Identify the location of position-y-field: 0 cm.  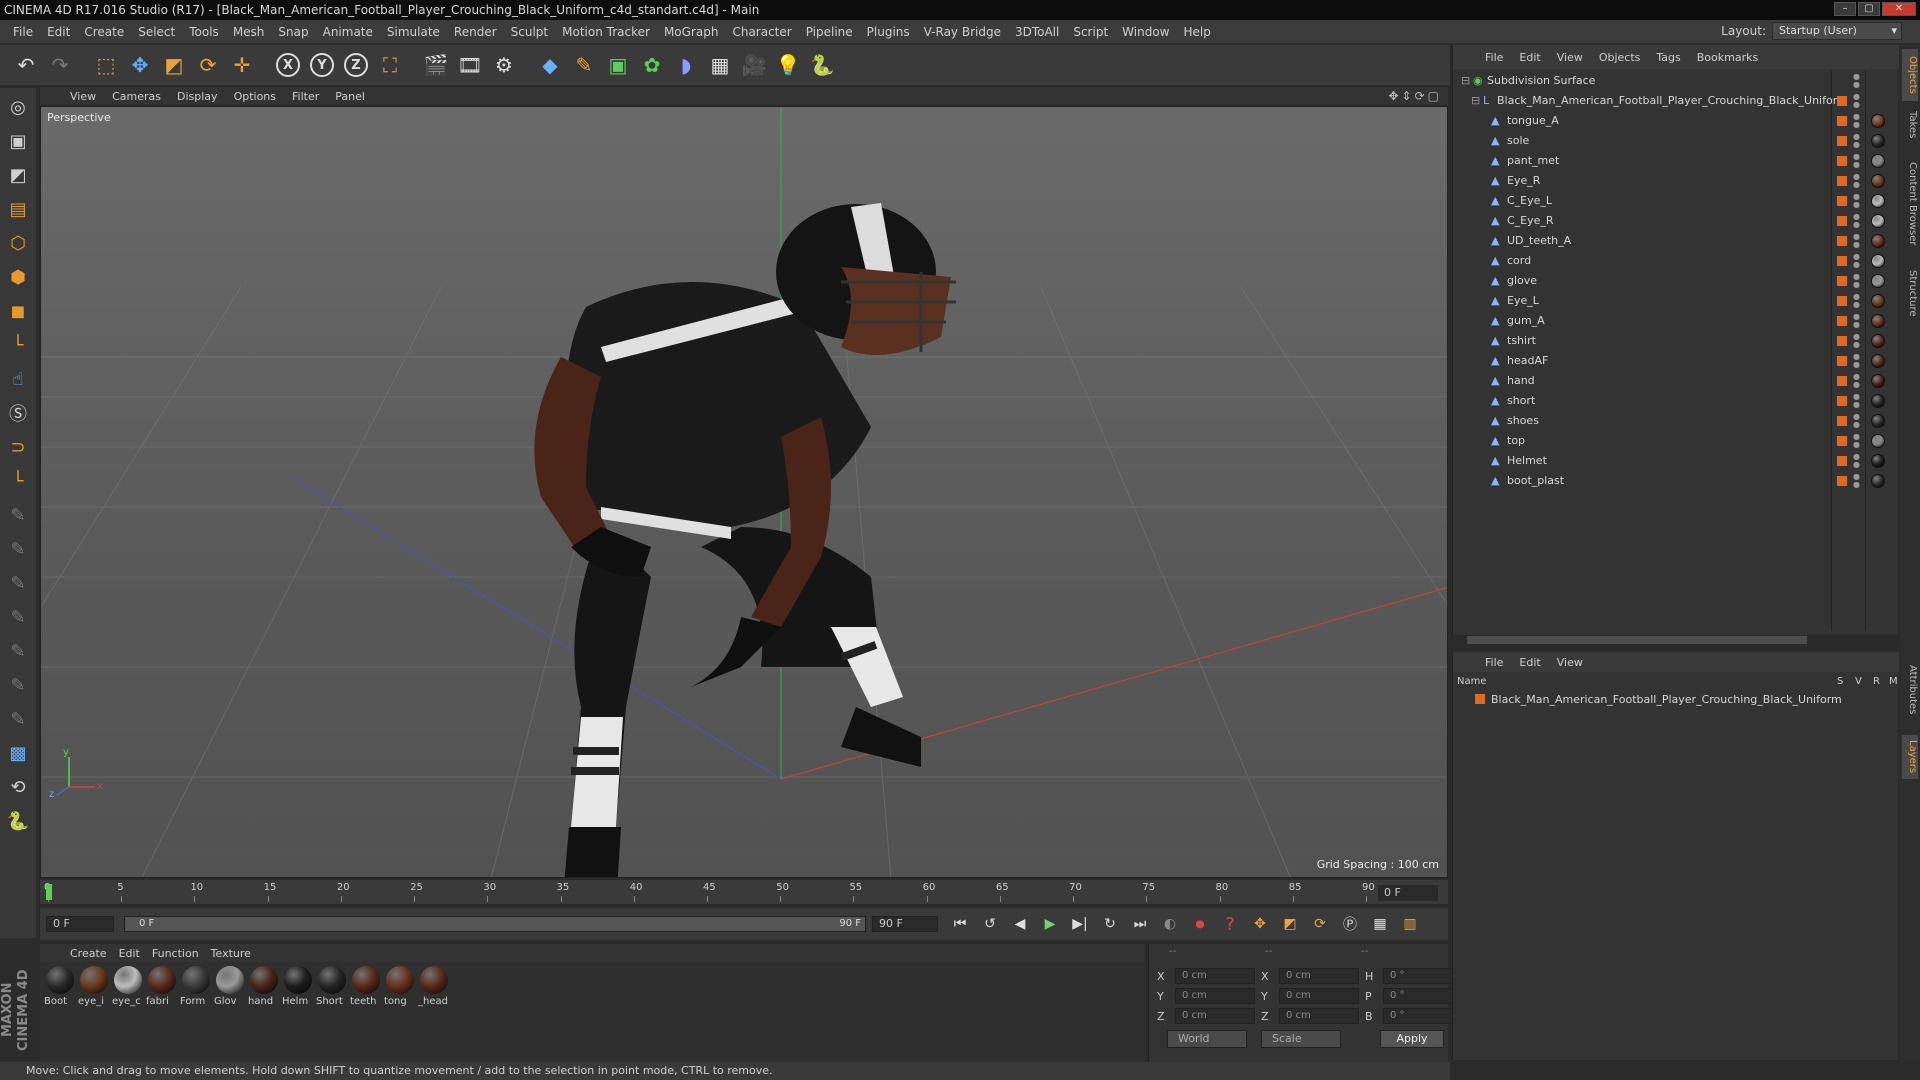
(1215, 996).